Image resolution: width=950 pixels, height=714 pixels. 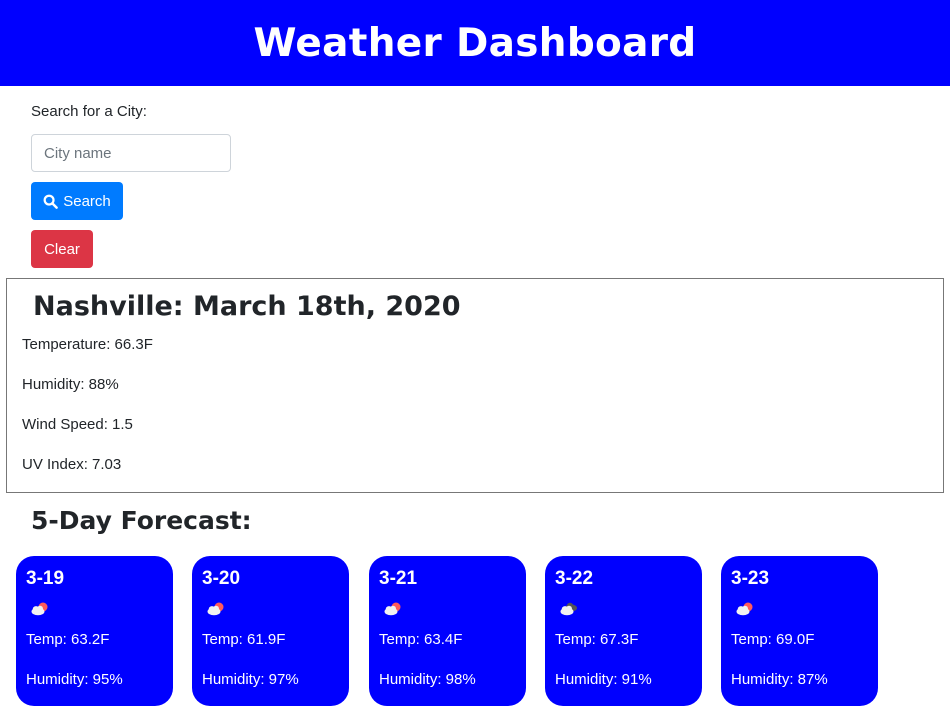 I want to click on forecast-card: 3-23 Temp: 69.0F Humidity: 87%, so click(x=799, y=631).